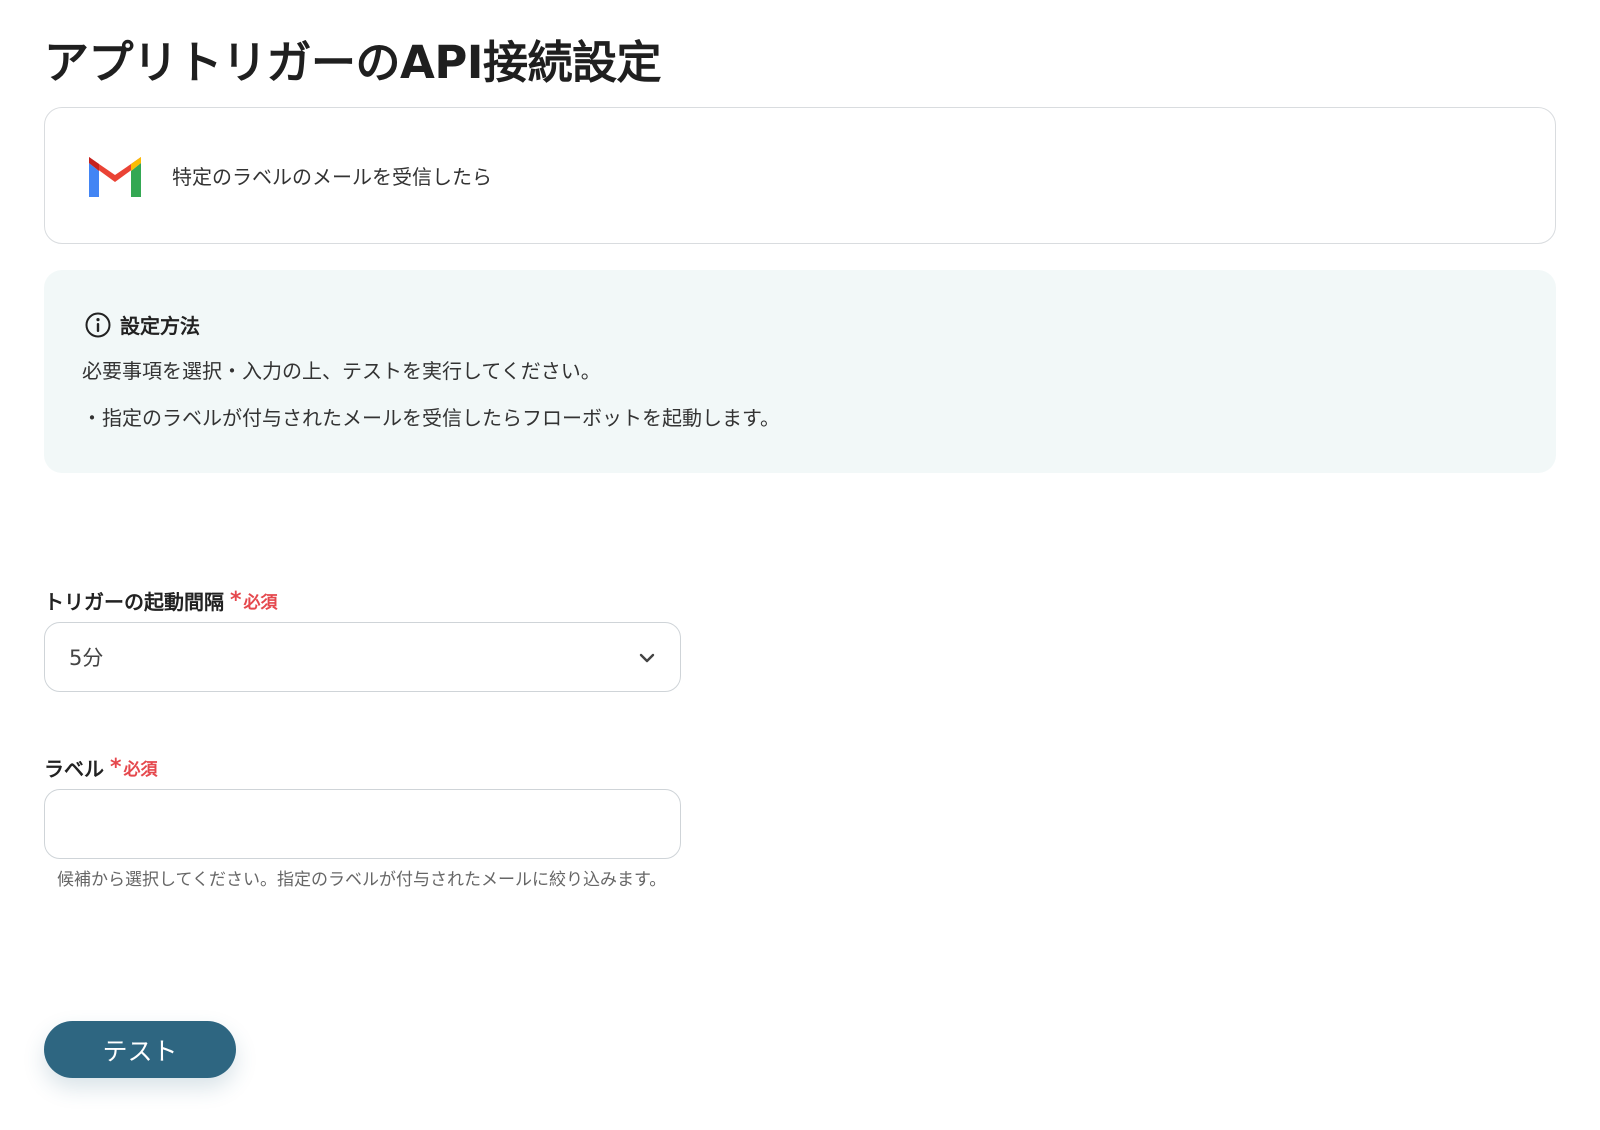  What do you see at coordinates (332, 177) in the screenshot?
I see `trigger-description: 特定のラベルのメールを受信したら` at bounding box center [332, 177].